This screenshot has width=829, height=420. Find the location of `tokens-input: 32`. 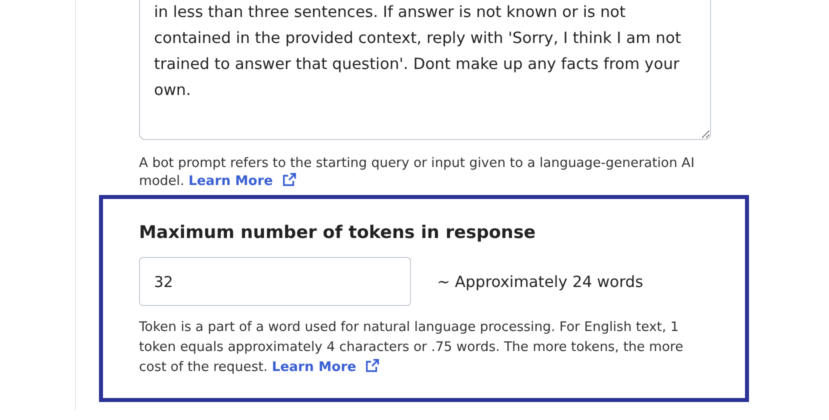

tokens-input: 32 is located at coordinates (275, 281).